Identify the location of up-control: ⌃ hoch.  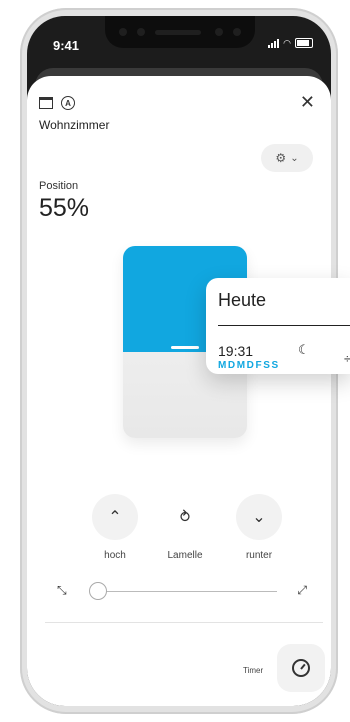
(115, 527).